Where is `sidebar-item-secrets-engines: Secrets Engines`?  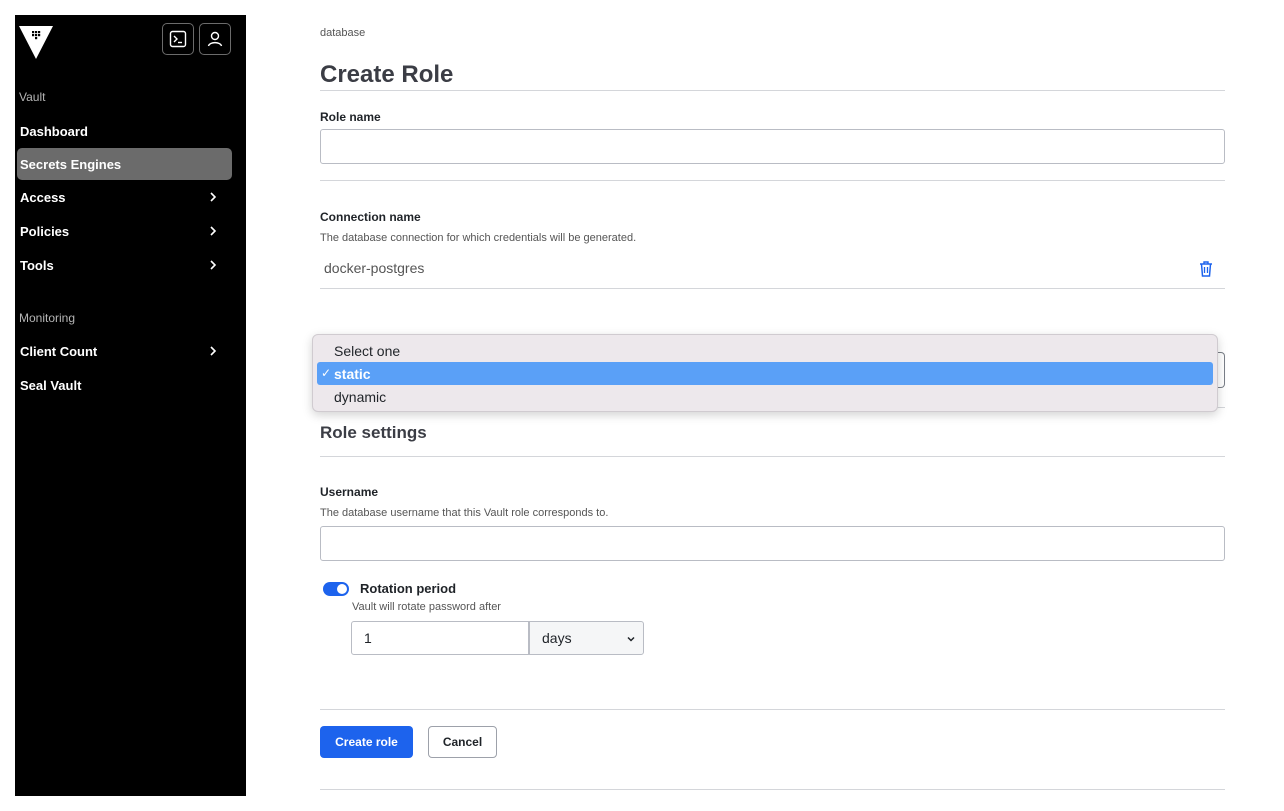 sidebar-item-secrets-engines: Secrets Engines is located at coordinates (124, 164).